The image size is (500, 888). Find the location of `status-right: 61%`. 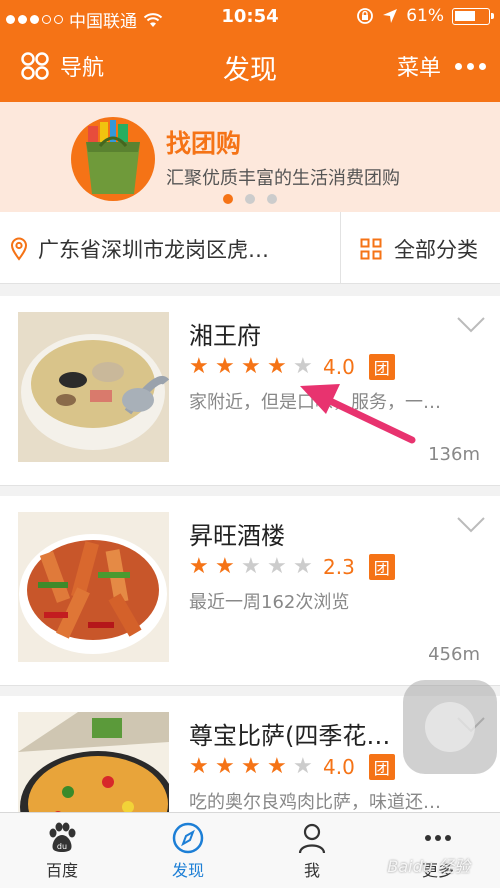

status-right: 61% is located at coordinates (425, 16).